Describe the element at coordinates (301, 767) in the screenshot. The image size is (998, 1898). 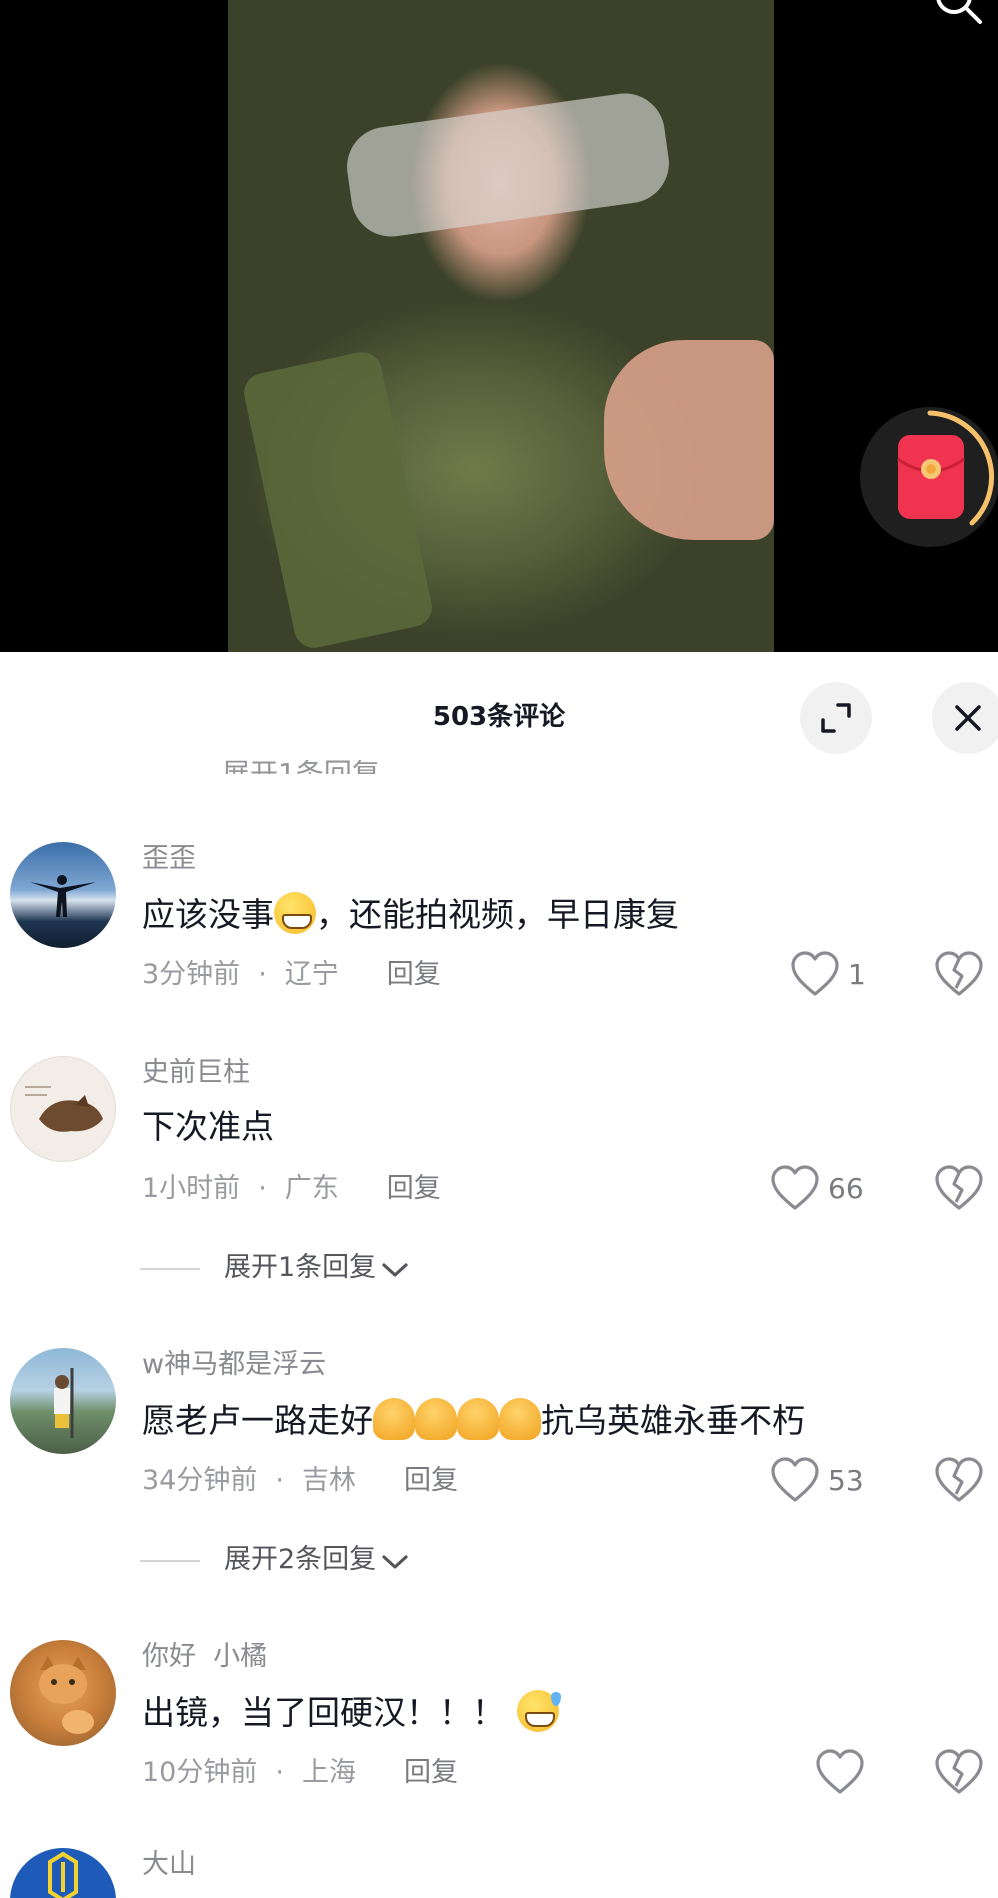
I see `scrolled-reply-peek: 展开1条回复` at that location.